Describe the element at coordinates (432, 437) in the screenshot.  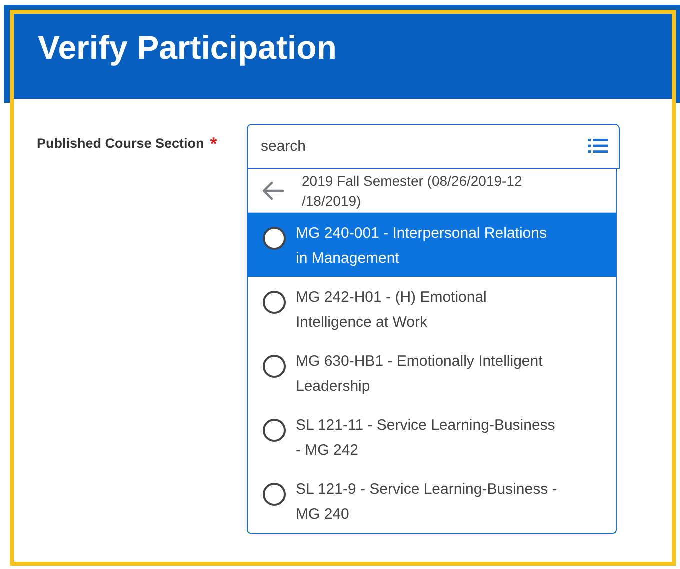
I see `course-option: SL 121-11 - Service Learning-Business - MG 242` at that location.